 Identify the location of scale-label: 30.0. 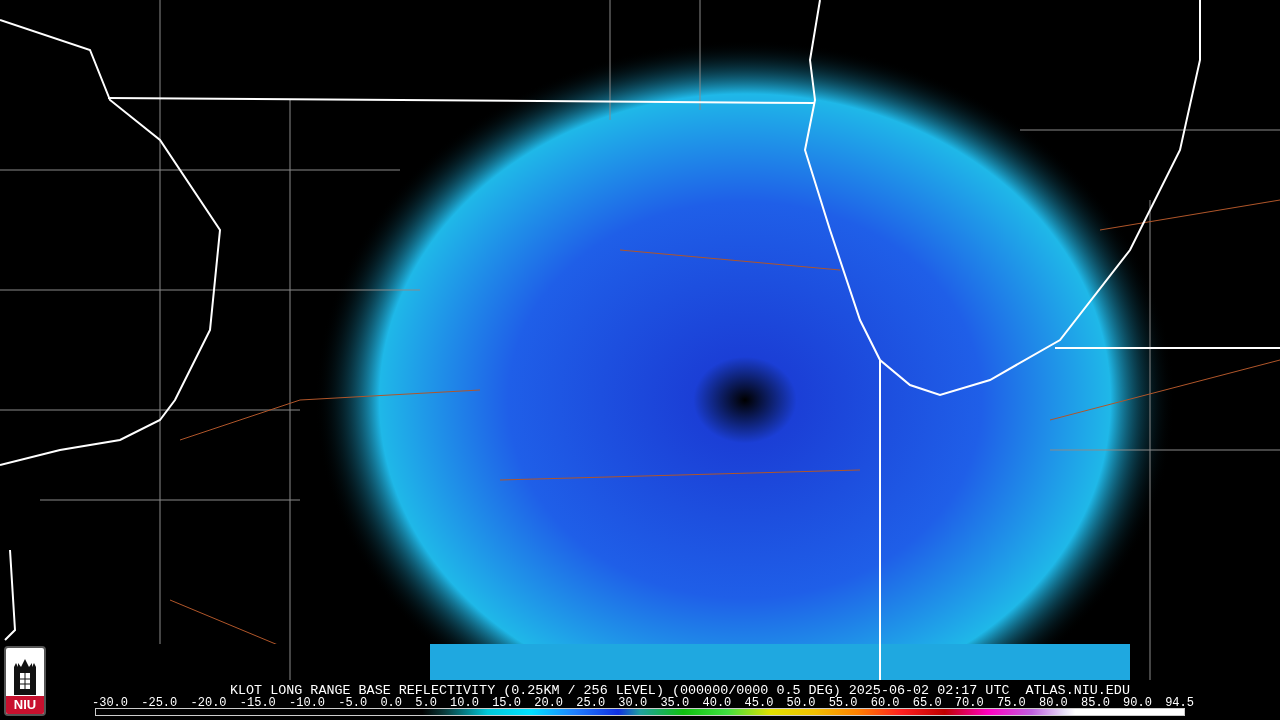
(633, 703).